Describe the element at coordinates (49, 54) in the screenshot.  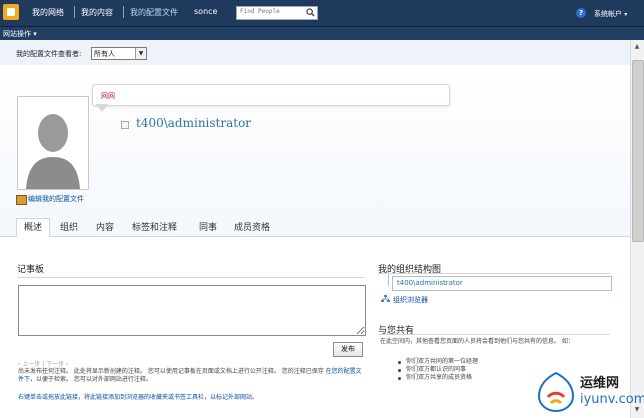
I see `viewer-label: 我的配置文件查看者:` at that location.